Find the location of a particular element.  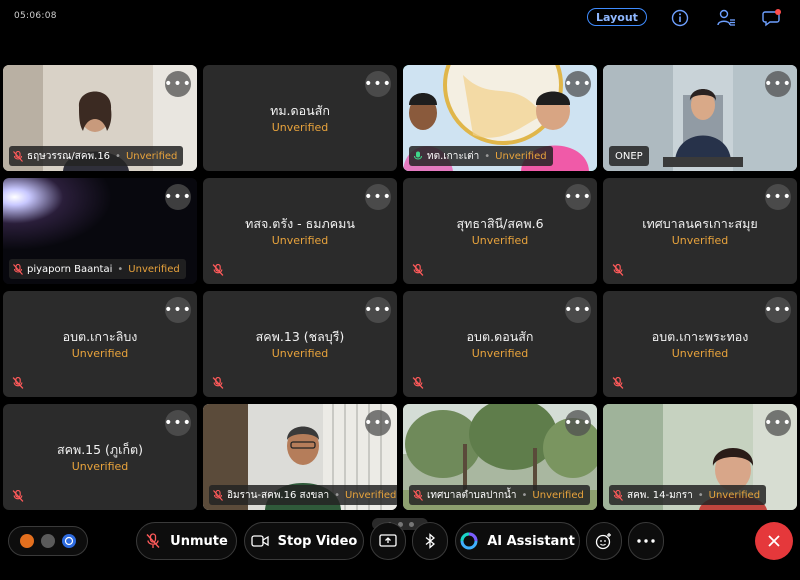

unmute-label: Unmute is located at coordinates (199, 541).